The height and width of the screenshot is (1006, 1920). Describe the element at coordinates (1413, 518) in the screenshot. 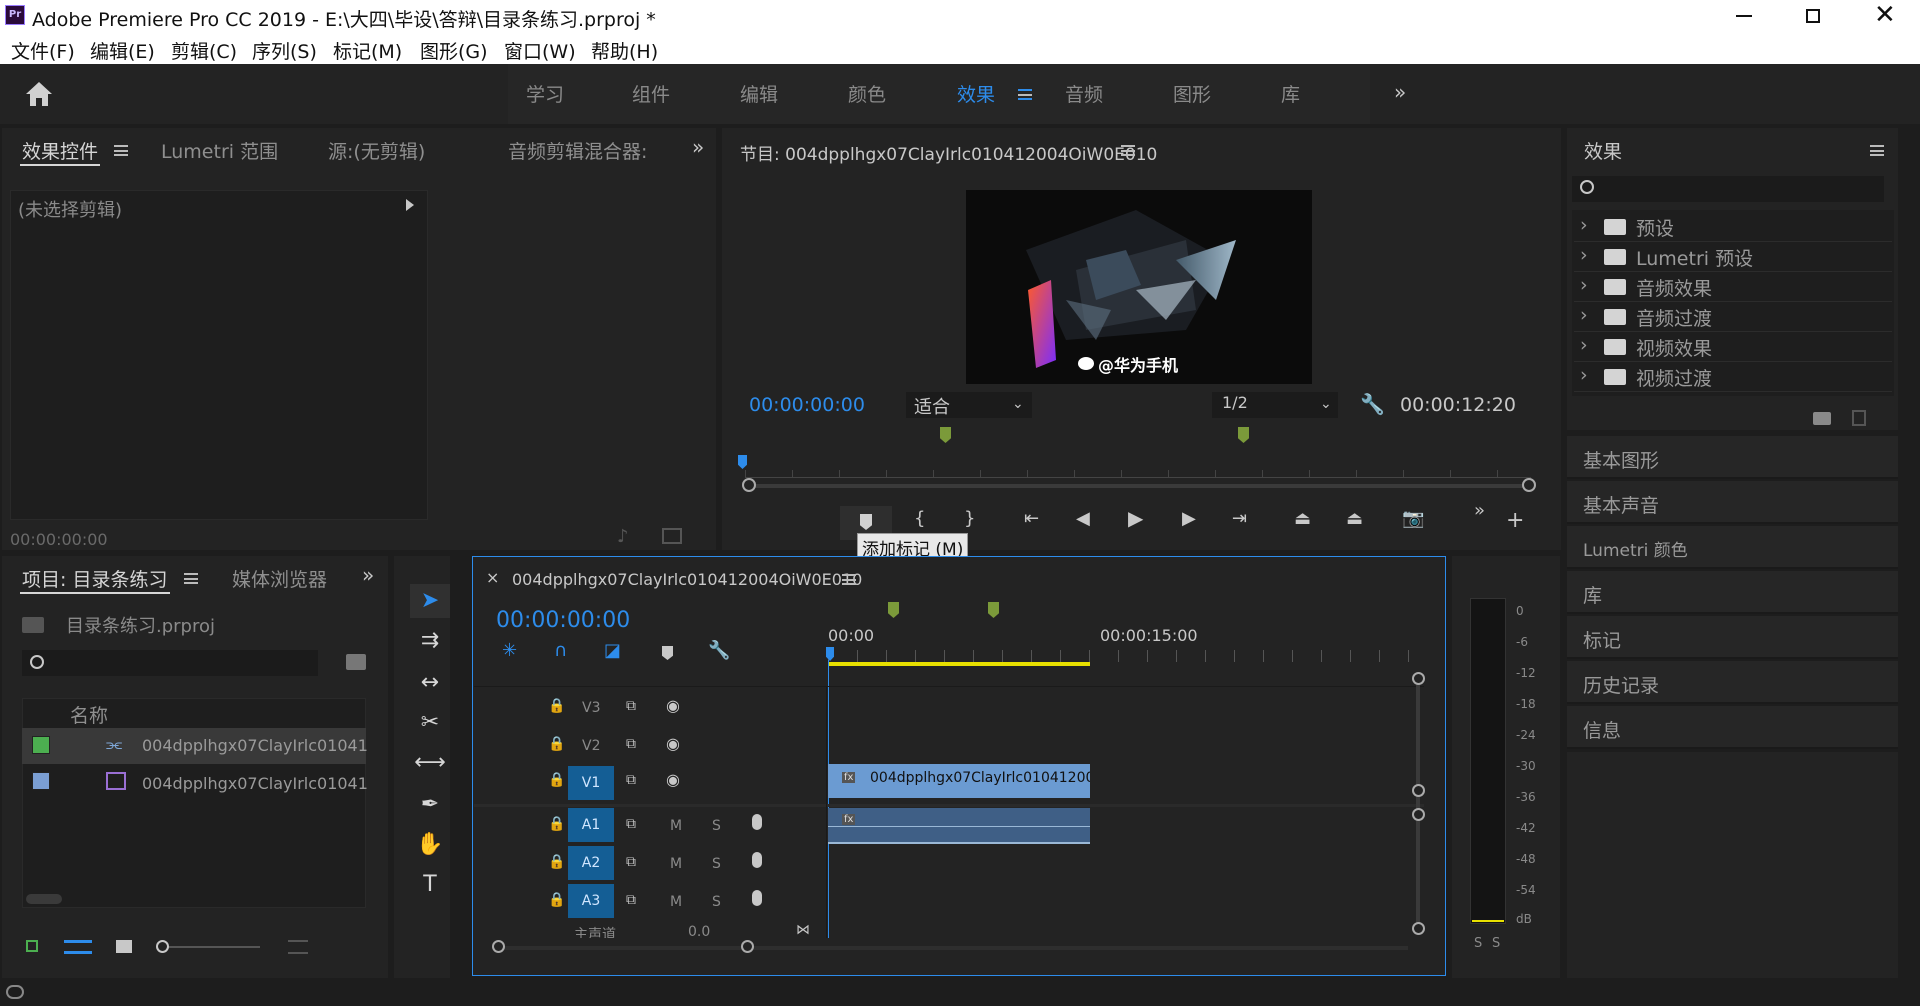

I see `export-frame-camera-icon: 📷` at that location.